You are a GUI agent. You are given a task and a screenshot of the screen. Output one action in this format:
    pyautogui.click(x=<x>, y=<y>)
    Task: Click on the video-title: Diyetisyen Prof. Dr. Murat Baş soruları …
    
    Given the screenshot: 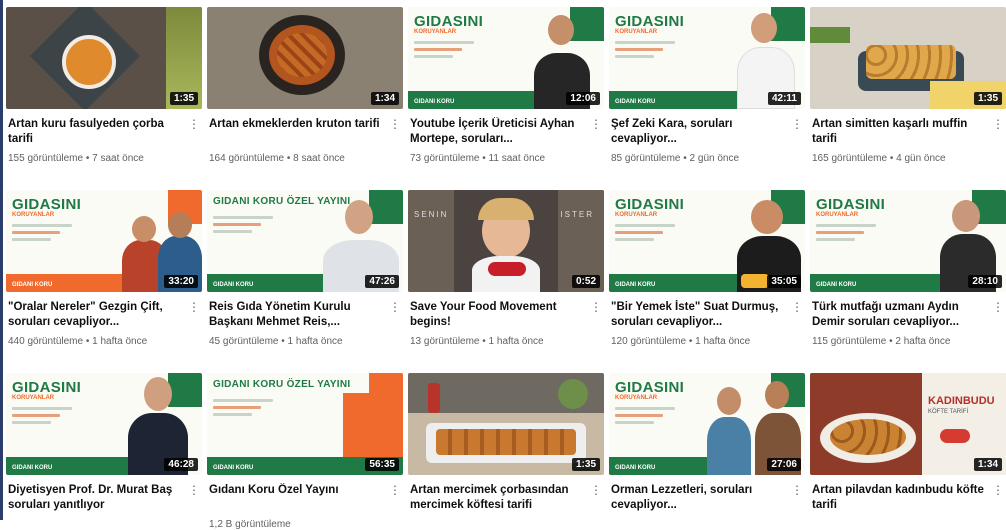 What is the action you would take?
    pyautogui.click(x=96, y=498)
    